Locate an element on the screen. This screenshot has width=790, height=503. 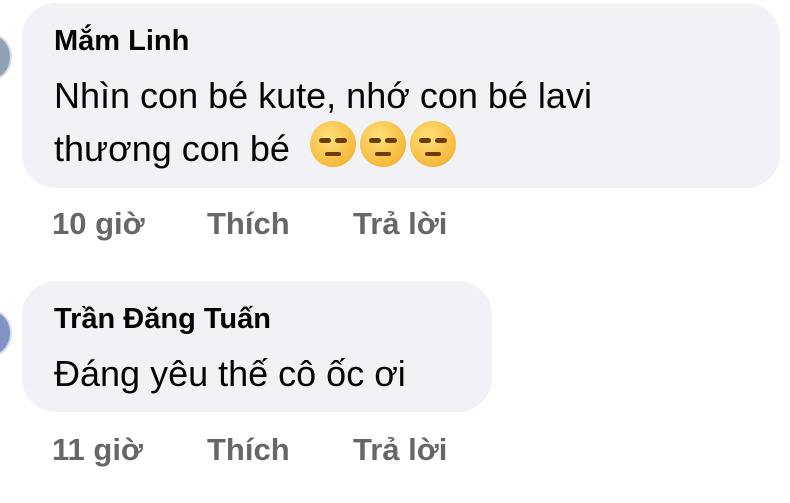
comment-timestamp: 10 giờ is located at coordinates (98, 224).